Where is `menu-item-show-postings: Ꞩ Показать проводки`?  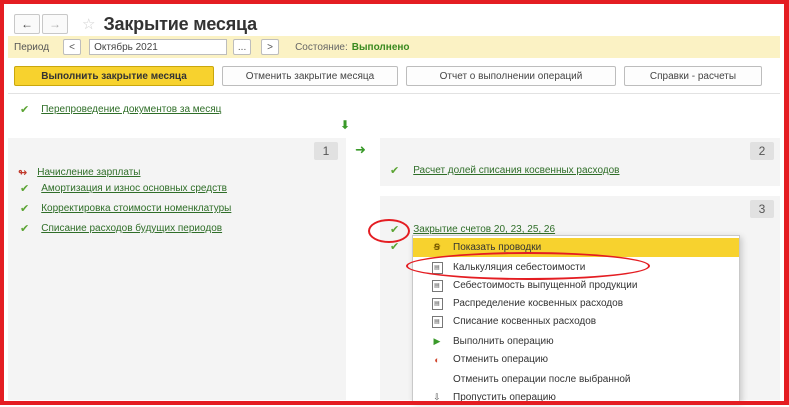
menu-item-show-postings: Ꞩ Показать проводки is located at coordinates (576, 247).